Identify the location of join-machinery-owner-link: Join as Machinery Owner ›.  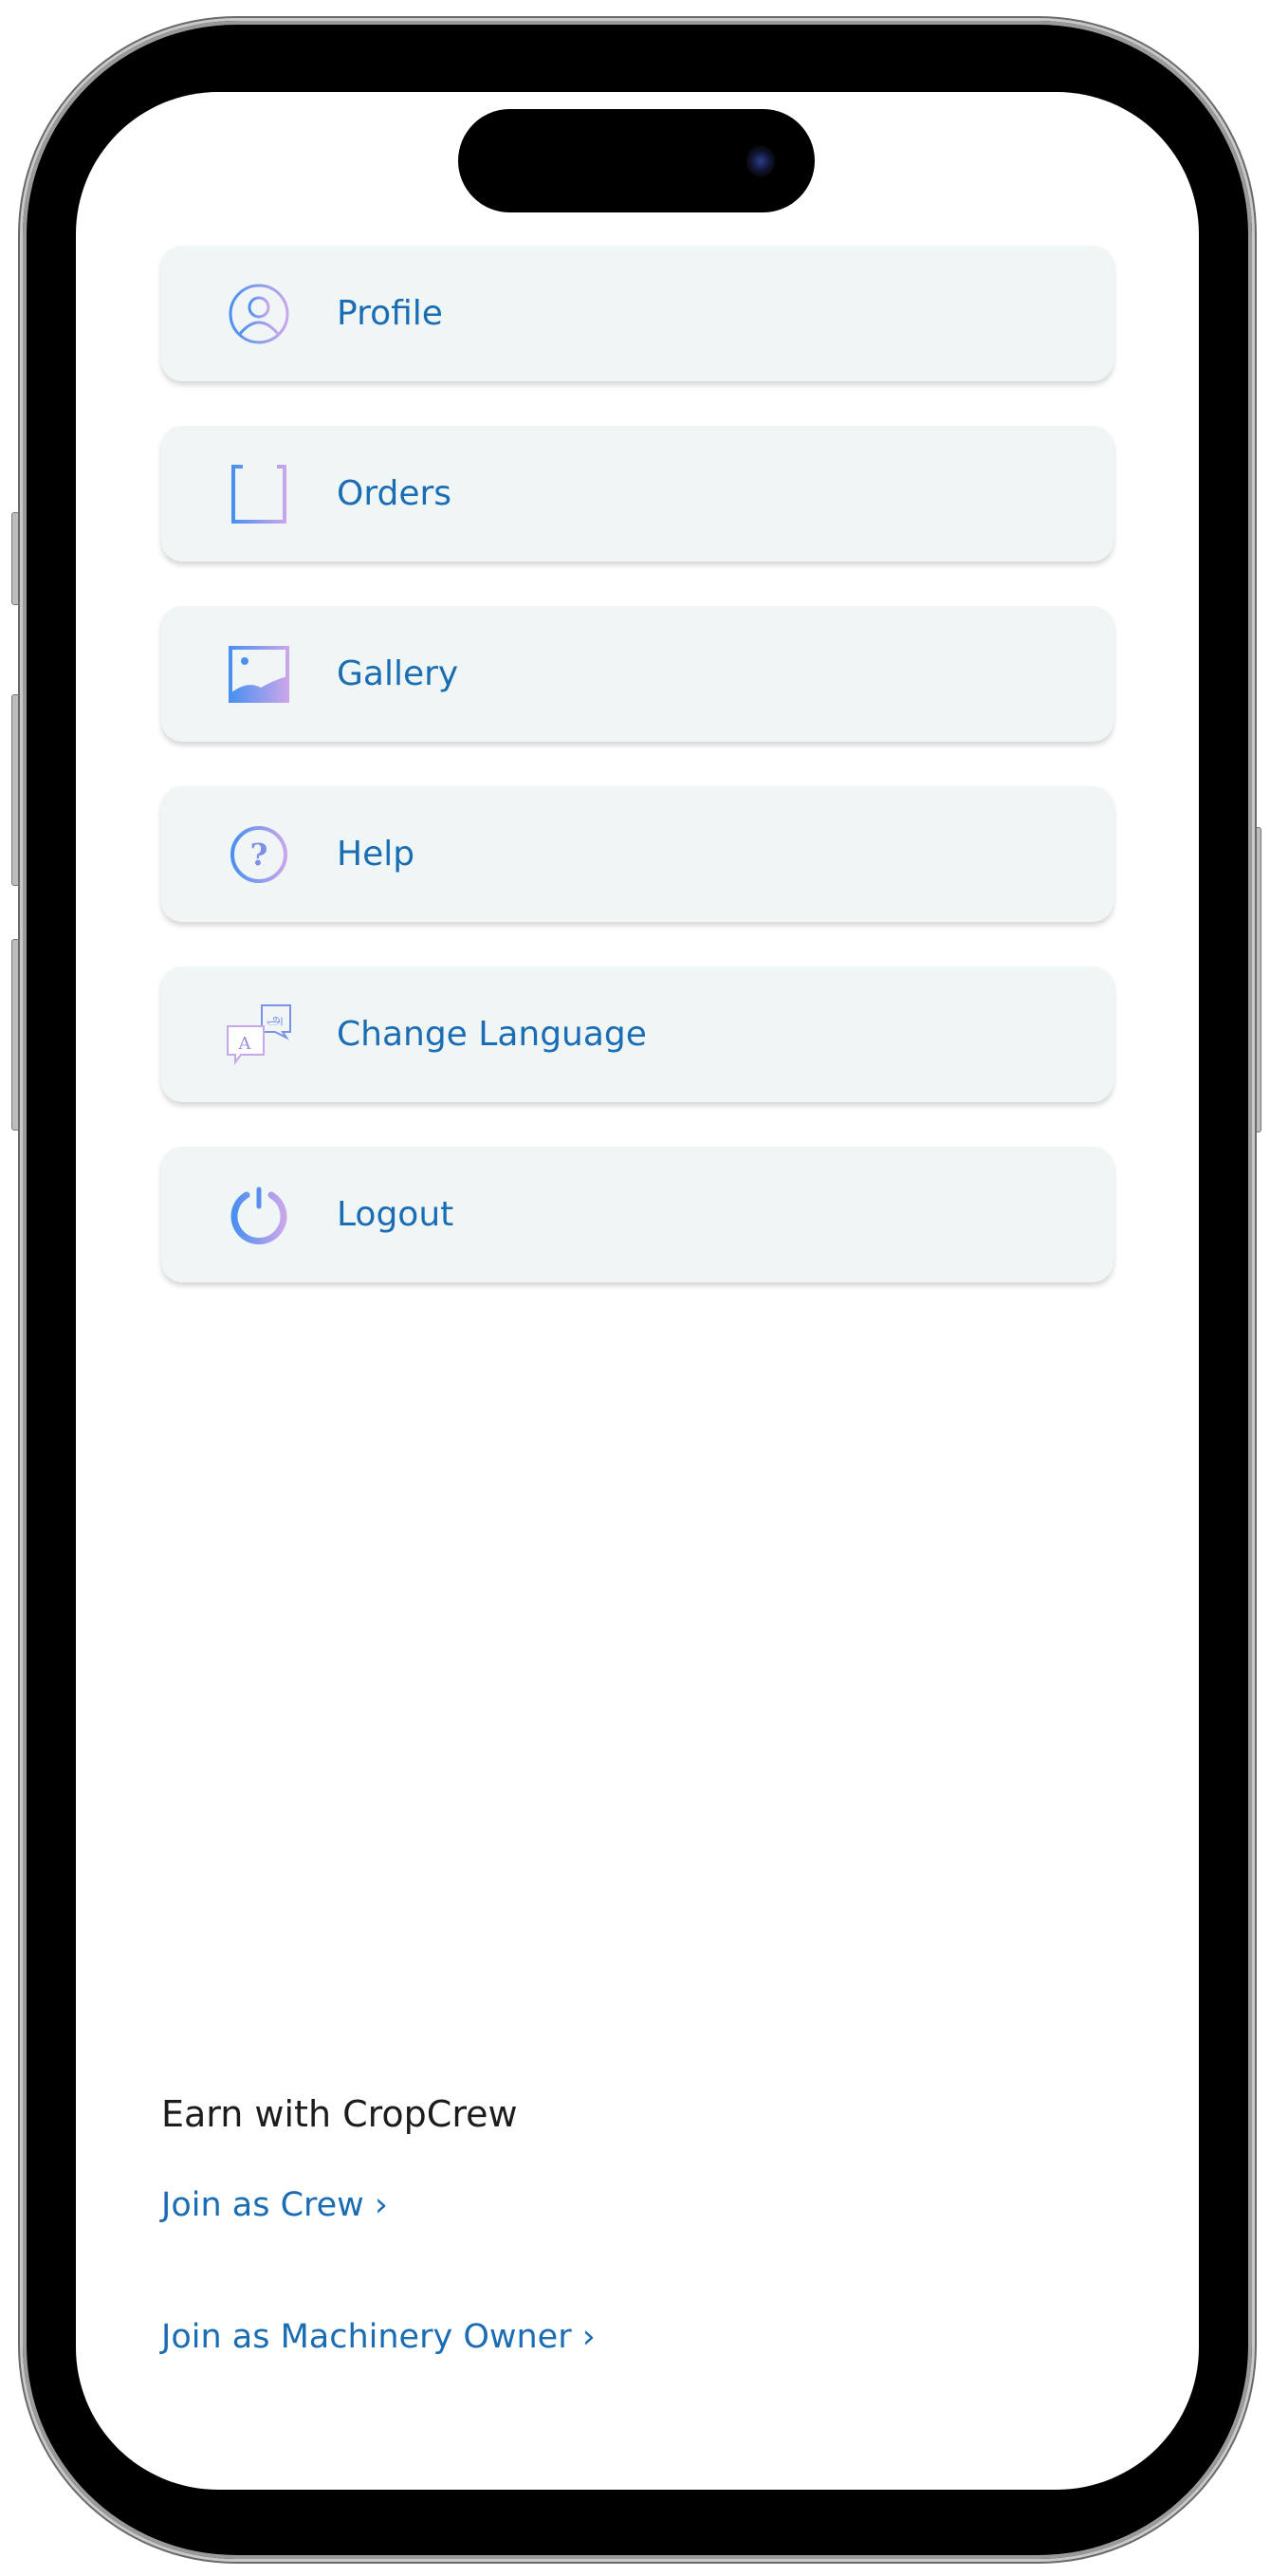
(378, 2337).